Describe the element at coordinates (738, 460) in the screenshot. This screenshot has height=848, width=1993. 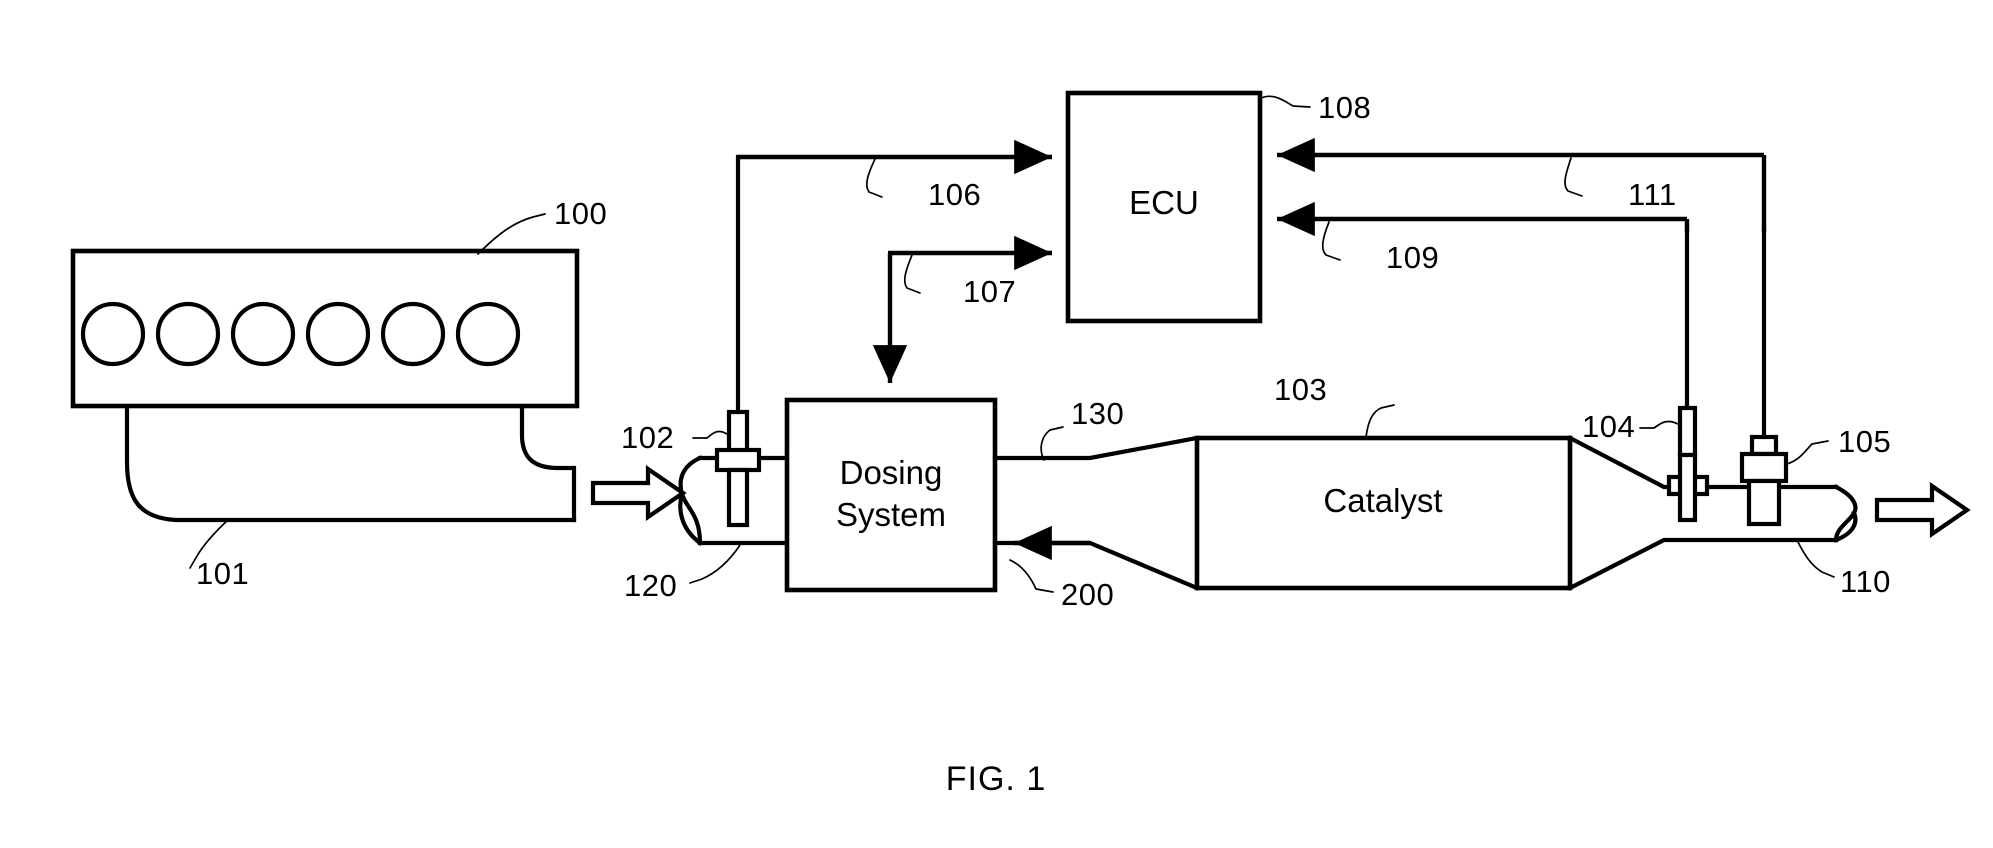
I see `sensor-102-flange` at that location.